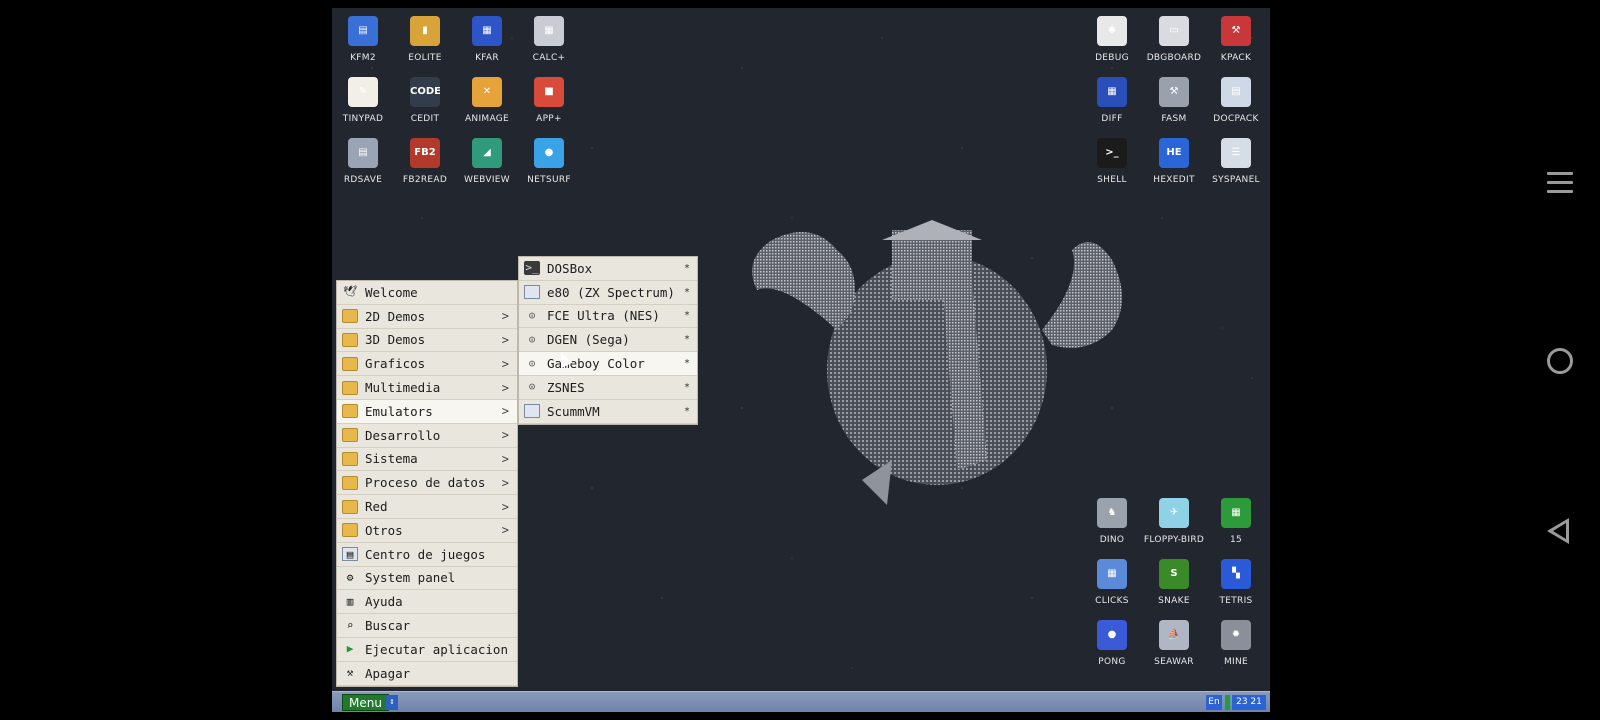 The height and width of the screenshot is (720, 1600). I want to click on menu-item-sistema: Sistema >, so click(427, 460).